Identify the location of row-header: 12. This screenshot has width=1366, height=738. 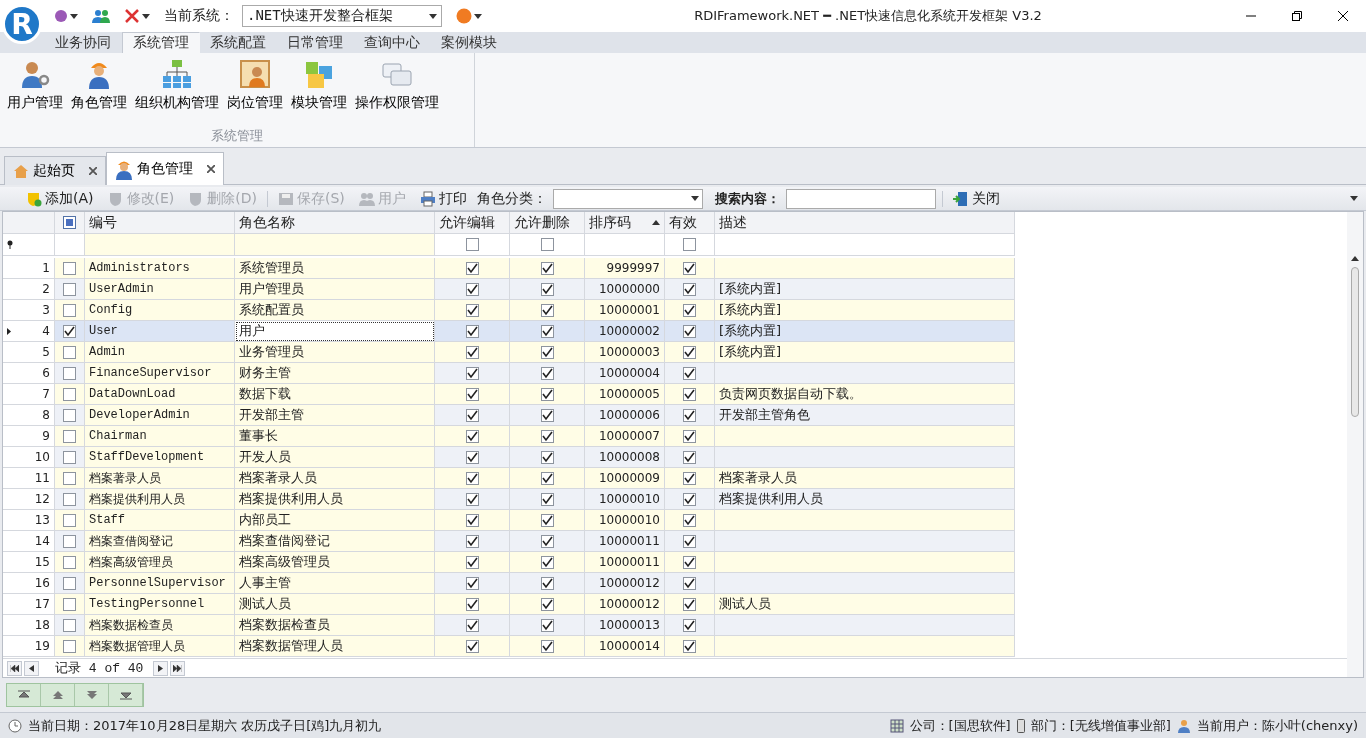
(29, 499).